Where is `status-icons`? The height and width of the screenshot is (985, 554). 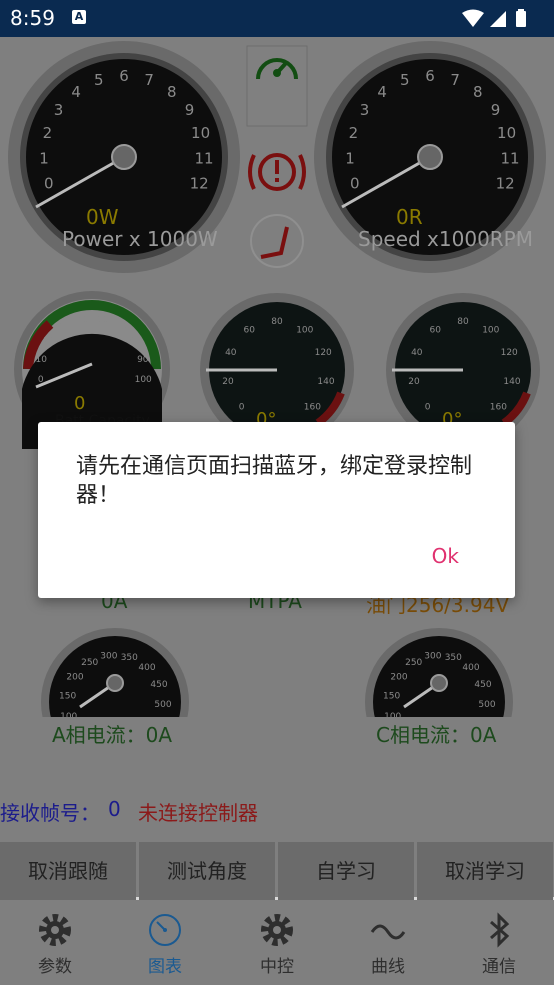
status-icons is located at coordinates (500, 21).